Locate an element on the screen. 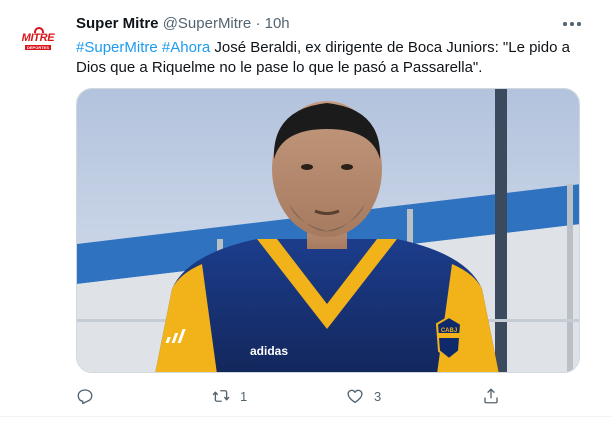 The image size is (611, 429). reply-button is located at coordinates (90, 396).